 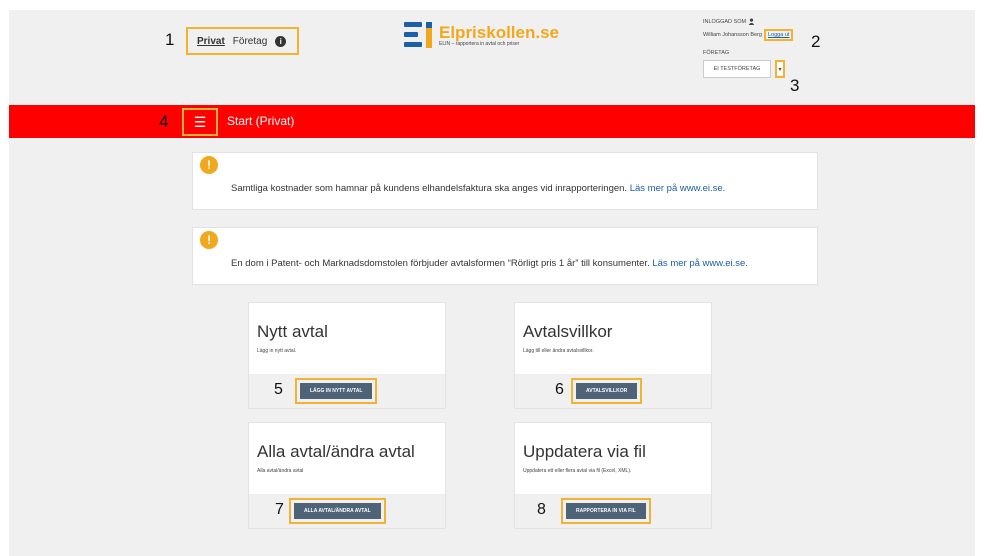 What do you see at coordinates (732, 35) in the screenshot?
I see `user-name: William Johansson Berg` at bounding box center [732, 35].